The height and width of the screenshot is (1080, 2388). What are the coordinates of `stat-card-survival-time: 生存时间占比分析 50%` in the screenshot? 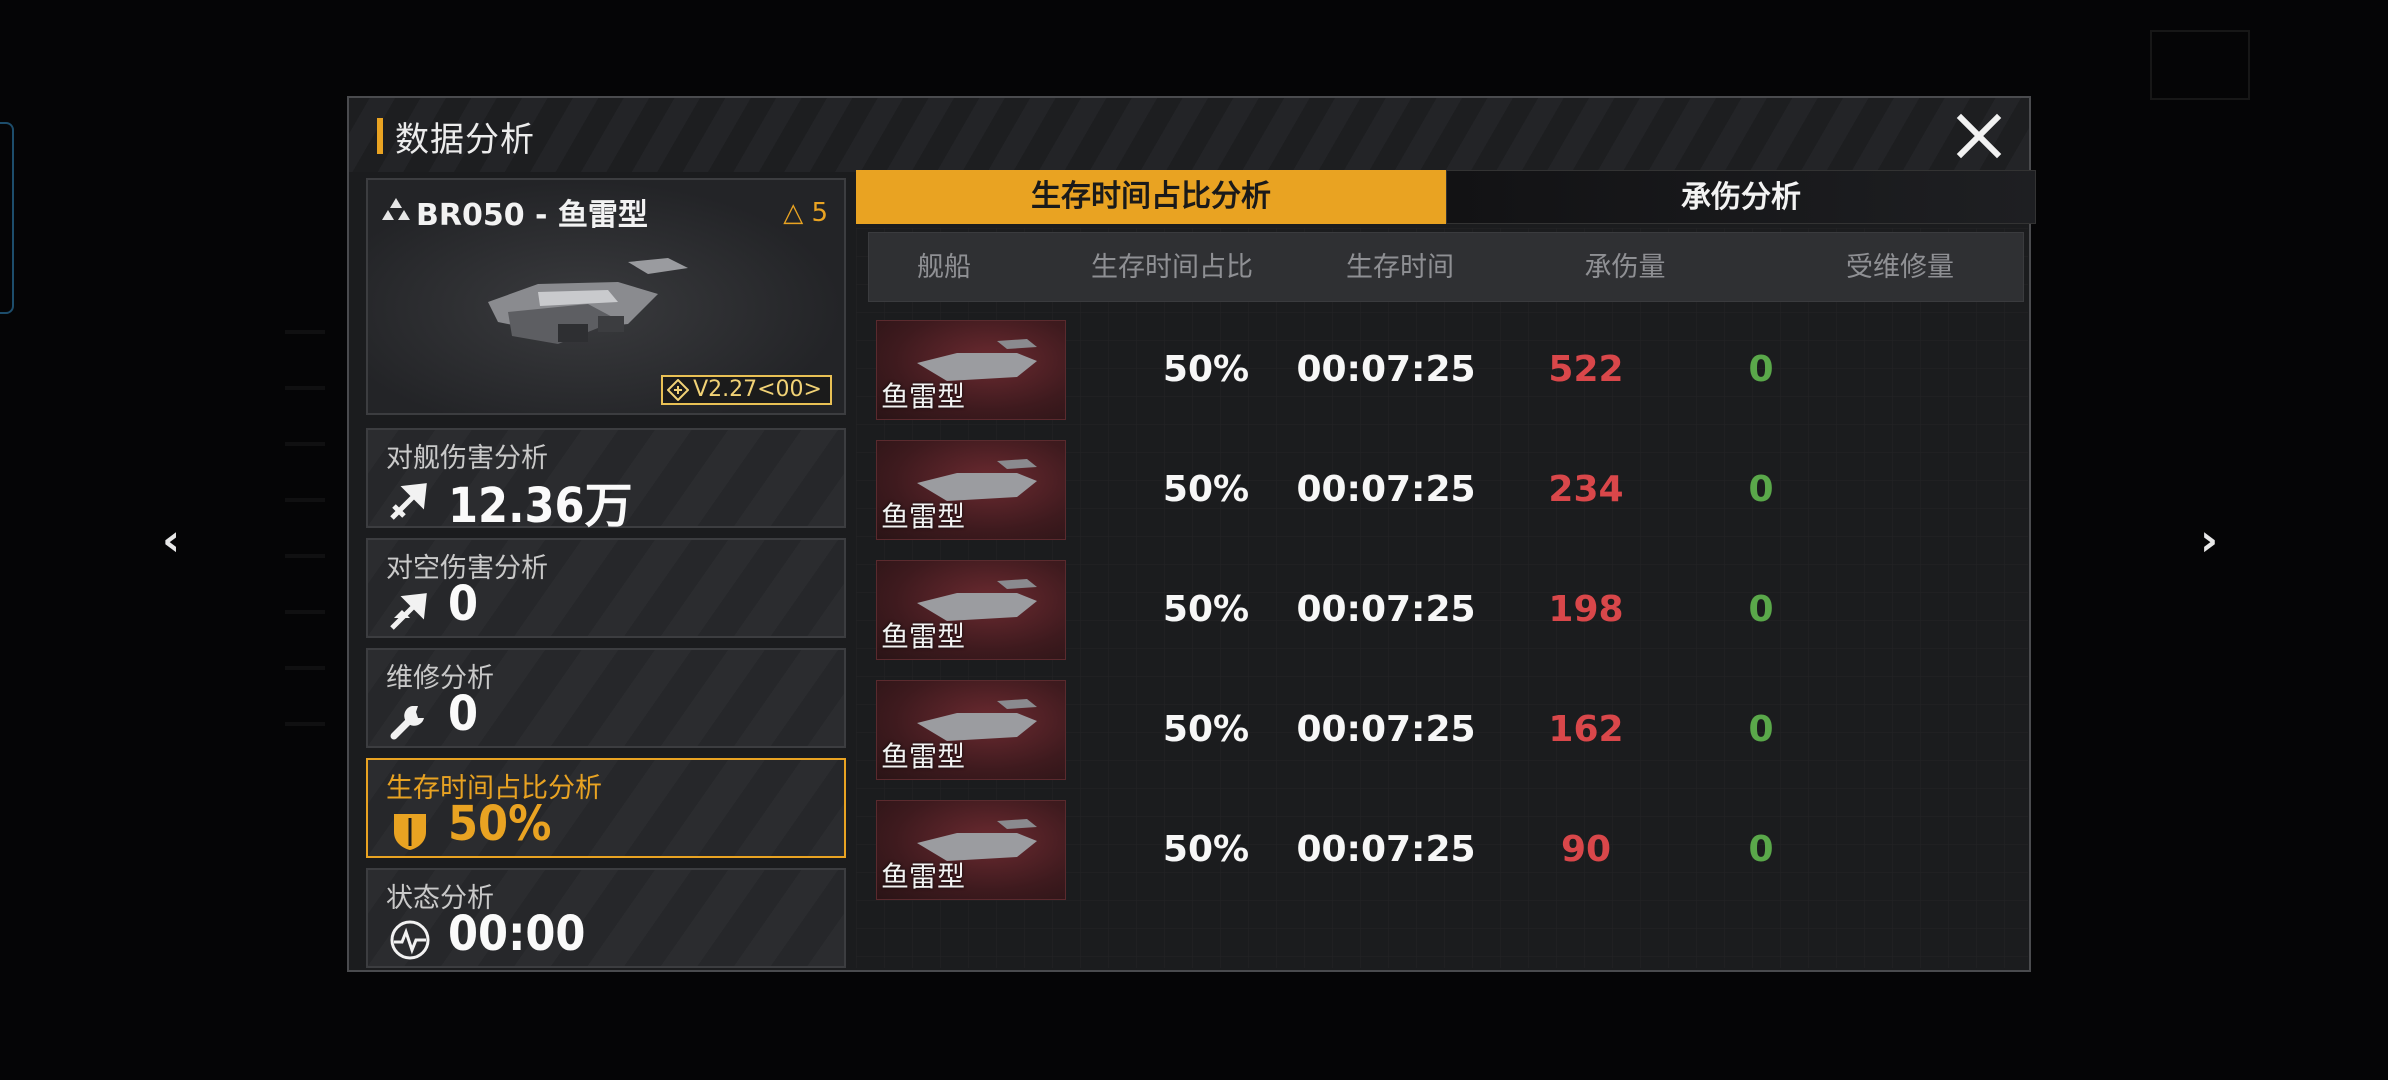 It's located at (606, 808).